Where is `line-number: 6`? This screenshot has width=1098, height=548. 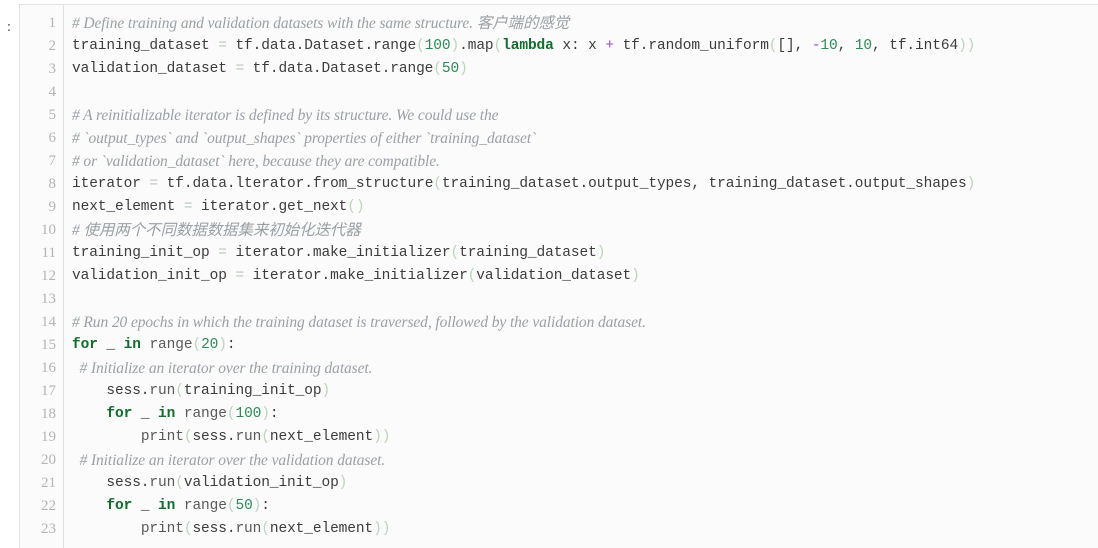
line-number: 6 is located at coordinates (52, 138).